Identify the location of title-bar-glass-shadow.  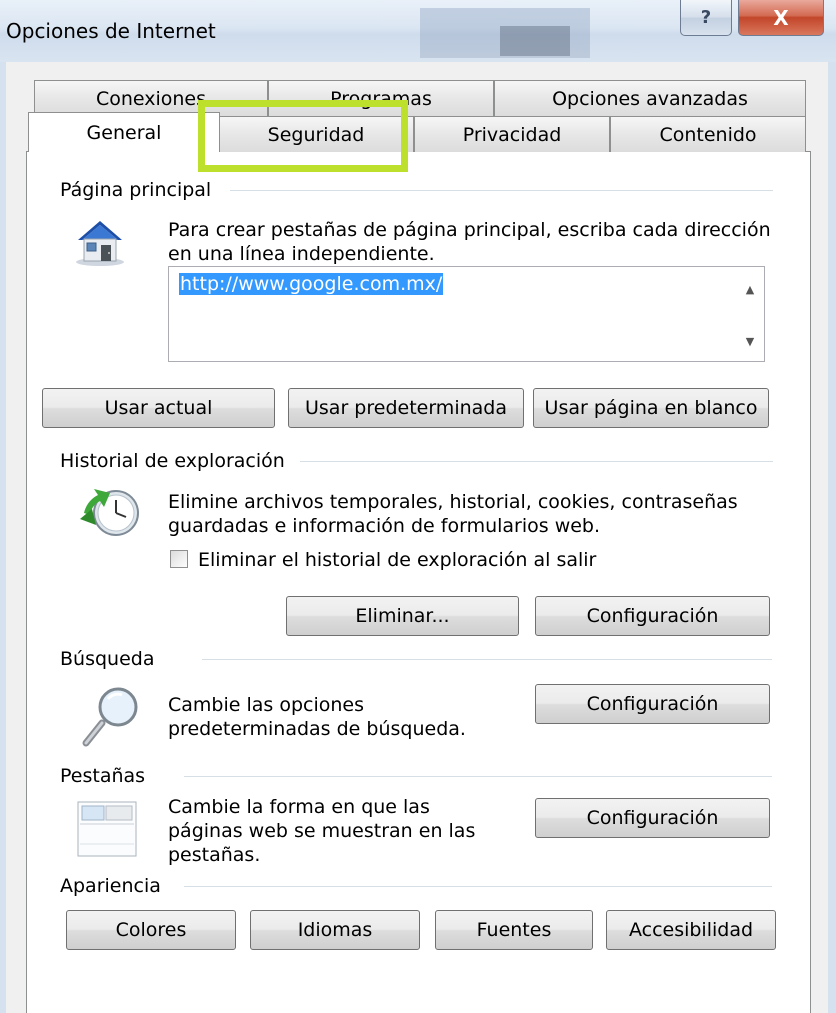
(535, 41).